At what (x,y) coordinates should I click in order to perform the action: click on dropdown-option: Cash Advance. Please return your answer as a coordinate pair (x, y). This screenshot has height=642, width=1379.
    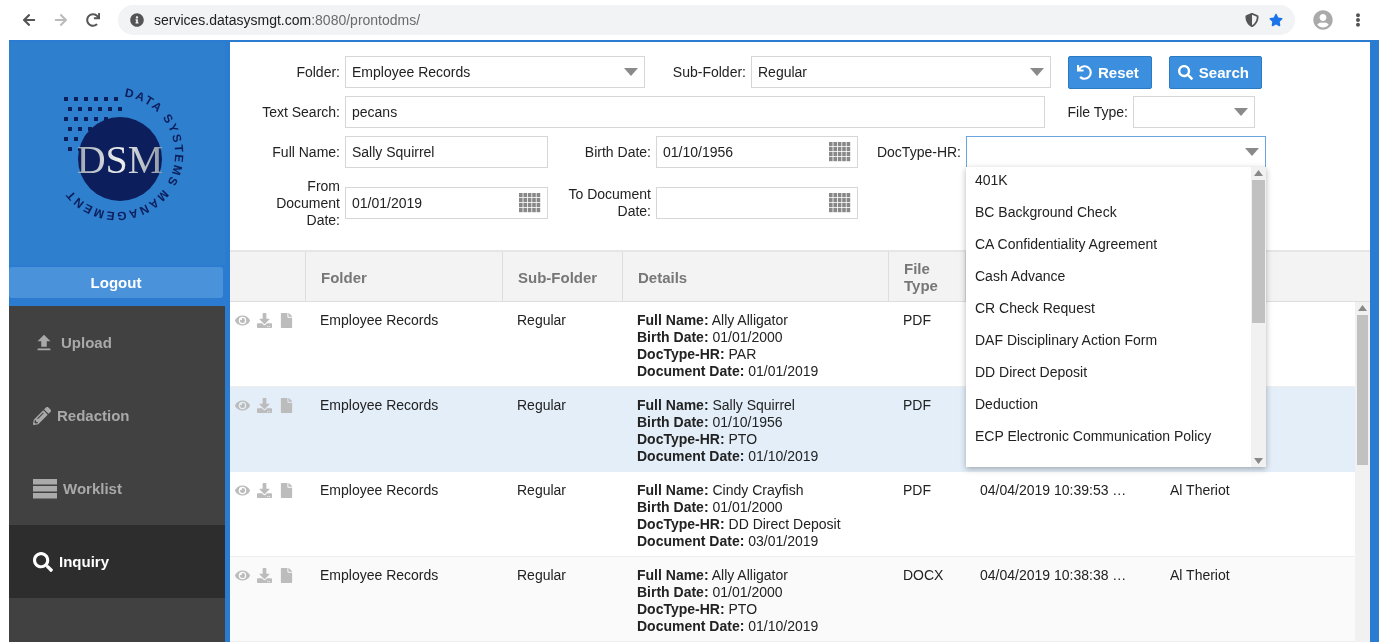
    Looking at the image, I should click on (1108, 283).